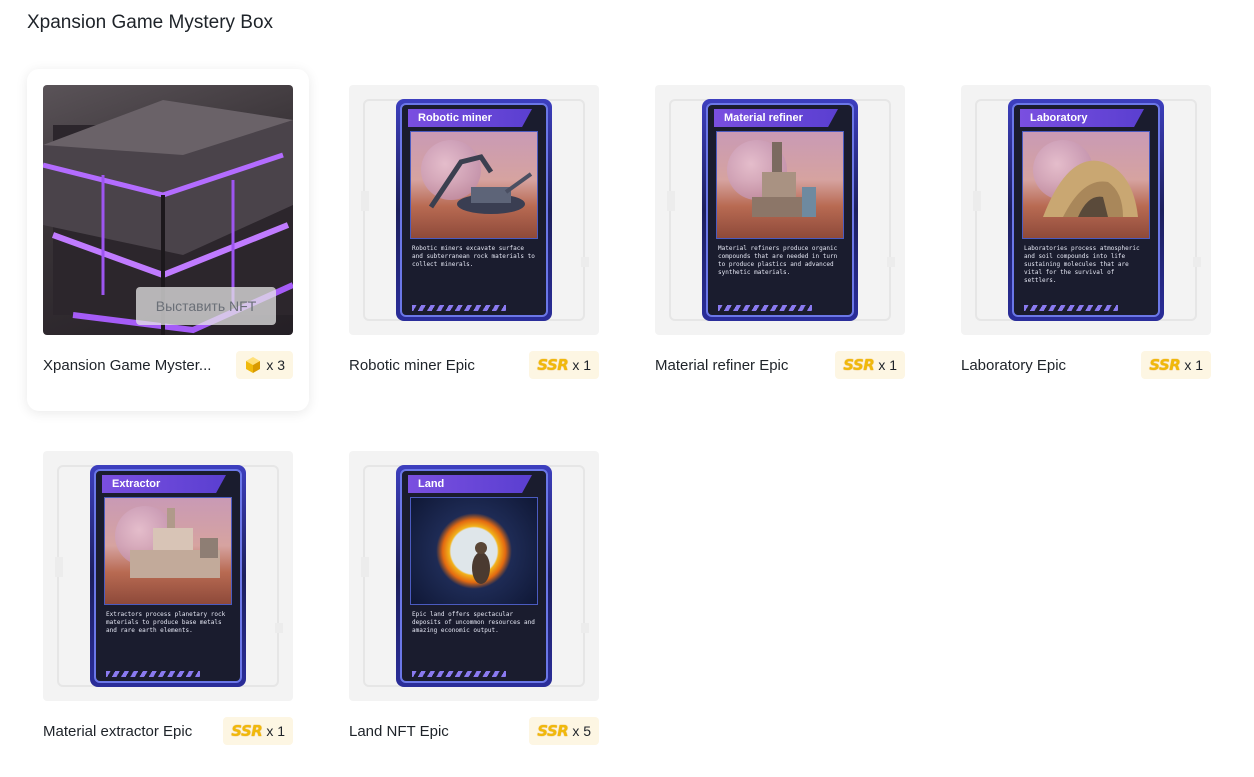  Describe the element at coordinates (206, 306) in the screenshot. I see `list-nft-button: Выставить NFT` at that location.